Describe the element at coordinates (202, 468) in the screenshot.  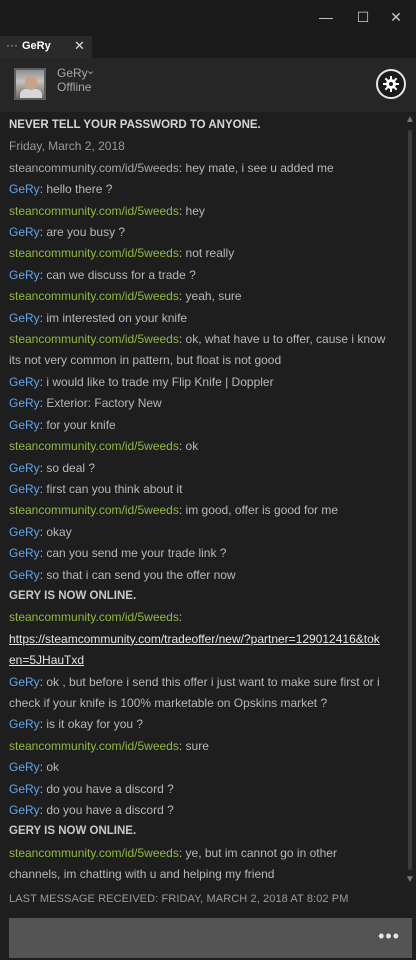
I see `chat-message: GeRy: so deal ?` at that location.